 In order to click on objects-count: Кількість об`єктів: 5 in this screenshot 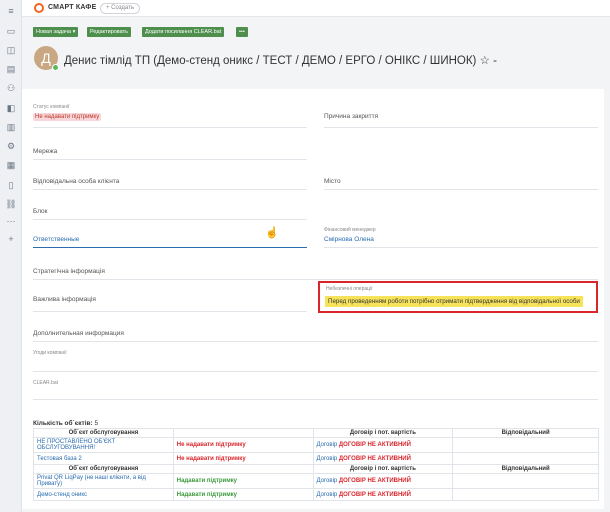, I will do `click(65, 423)`.